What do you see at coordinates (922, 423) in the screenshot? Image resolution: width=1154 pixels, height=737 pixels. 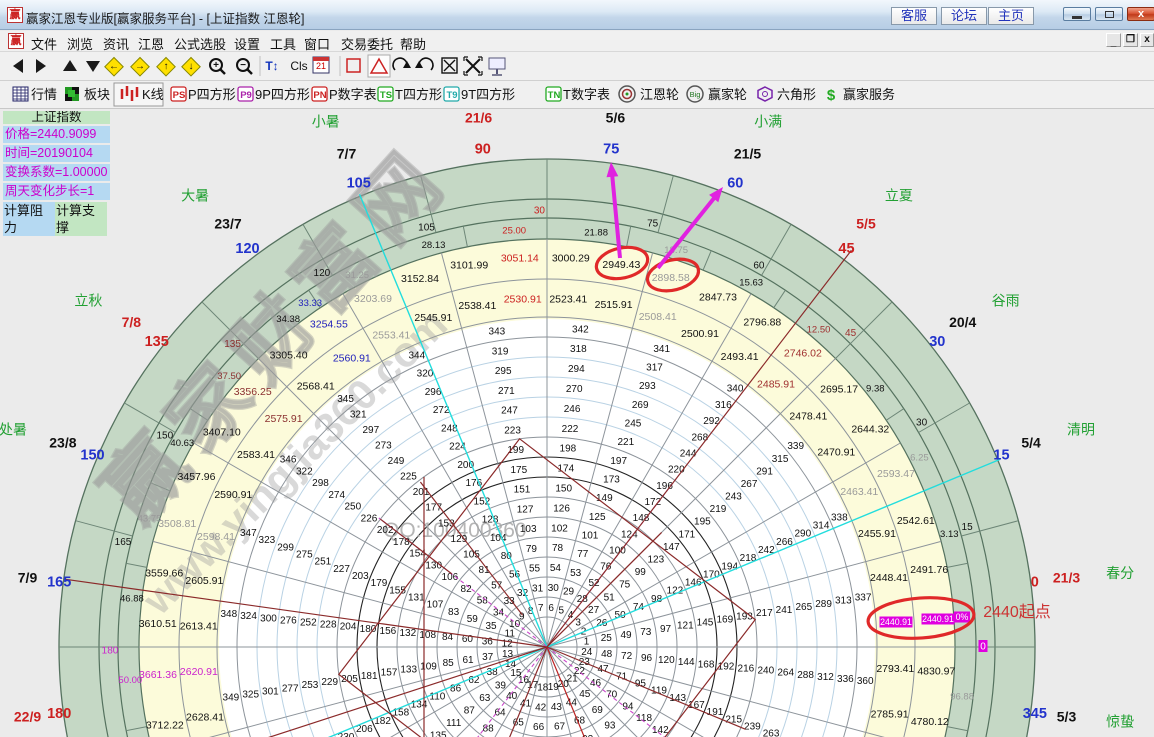 I see `svg-text: 30` at bounding box center [922, 423].